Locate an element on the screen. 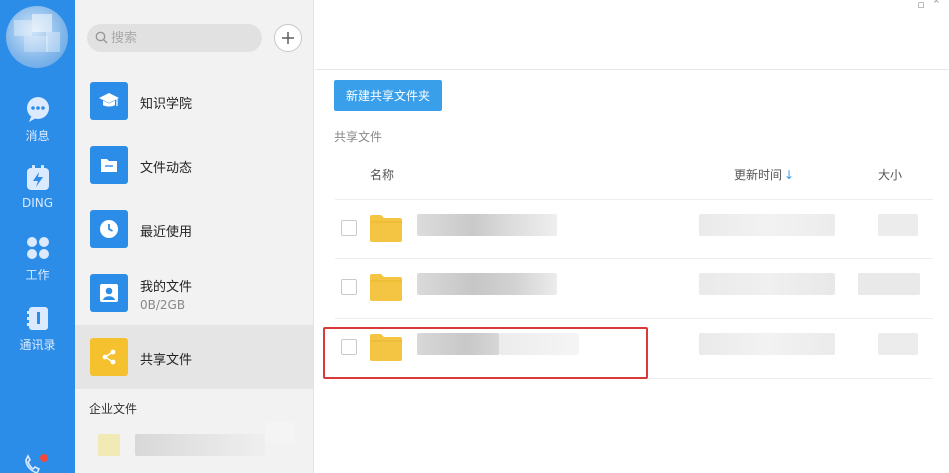  person-icon is located at coordinates (109, 293).